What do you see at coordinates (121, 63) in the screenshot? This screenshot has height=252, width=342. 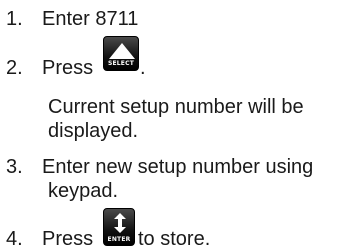 I see `select-key-label: SELECT` at bounding box center [121, 63].